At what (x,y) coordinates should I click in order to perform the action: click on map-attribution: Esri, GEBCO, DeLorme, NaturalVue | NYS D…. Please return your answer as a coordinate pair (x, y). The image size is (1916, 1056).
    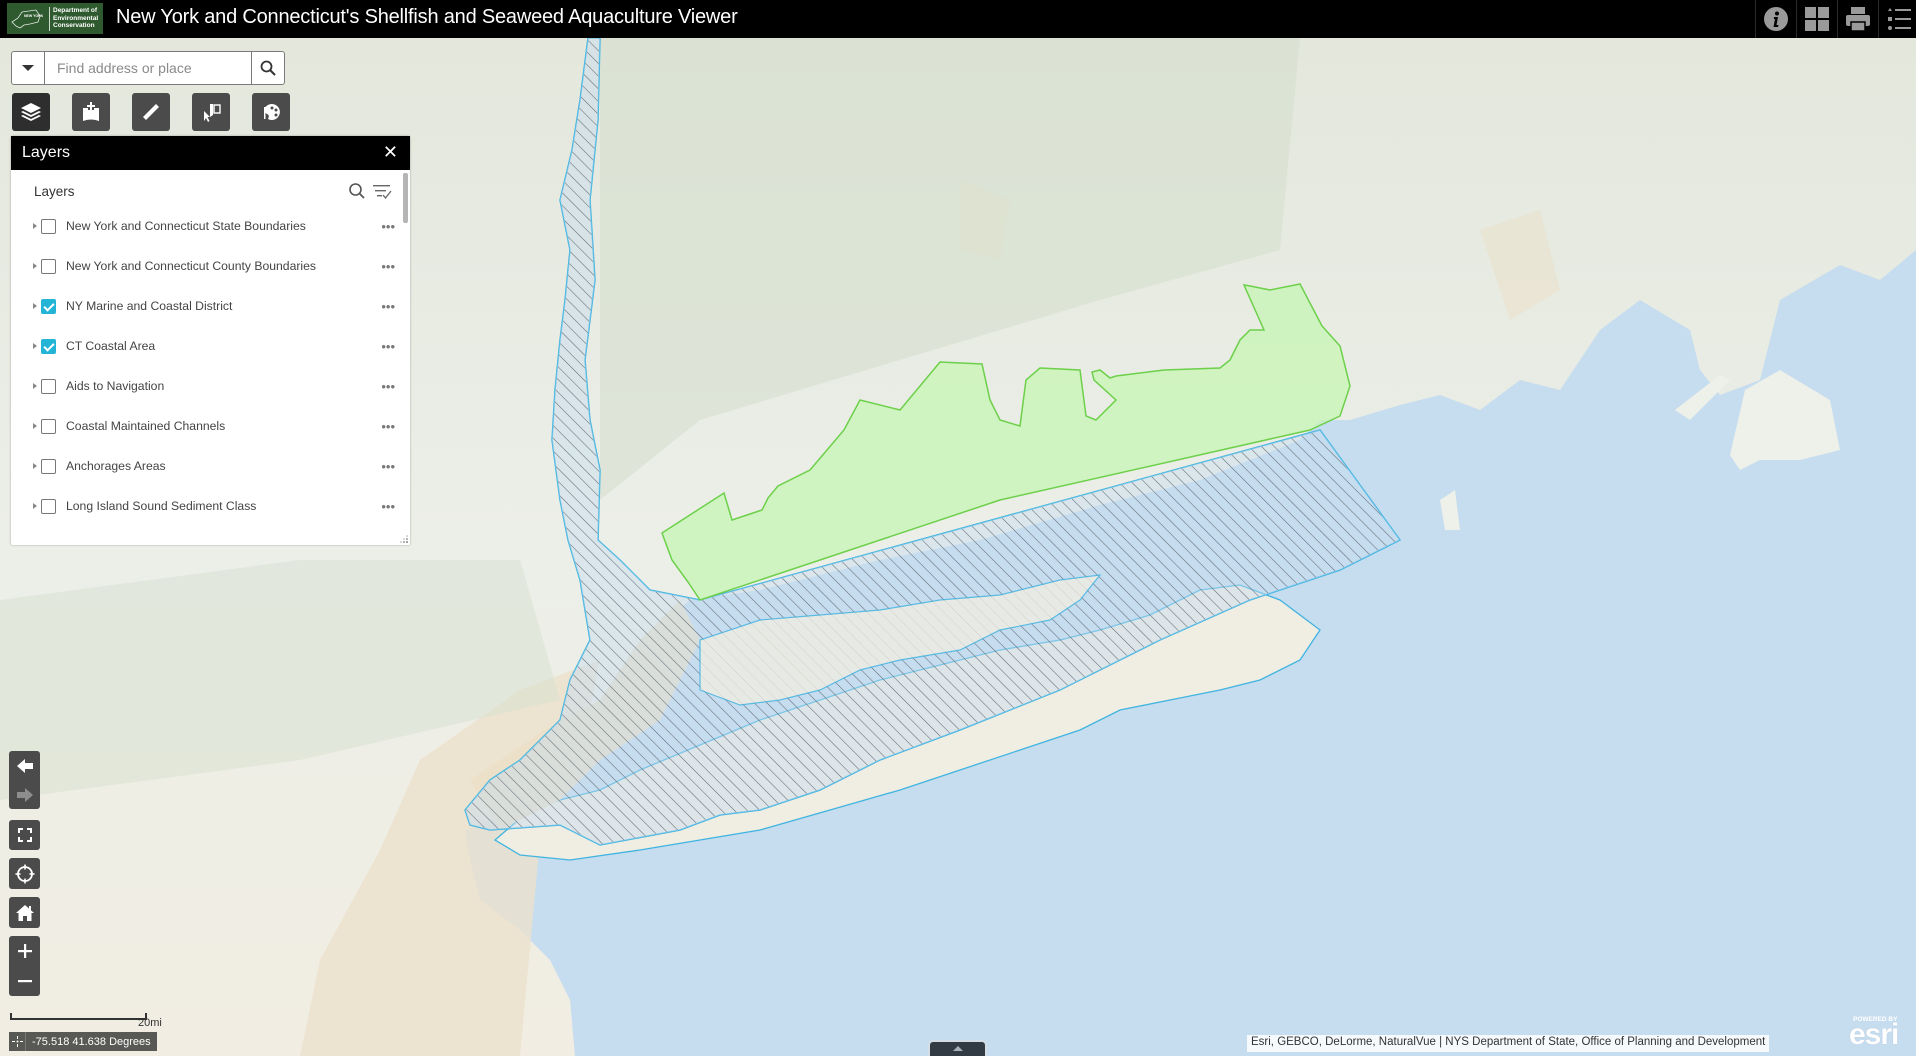
    Looking at the image, I should click on (1508, 1043).